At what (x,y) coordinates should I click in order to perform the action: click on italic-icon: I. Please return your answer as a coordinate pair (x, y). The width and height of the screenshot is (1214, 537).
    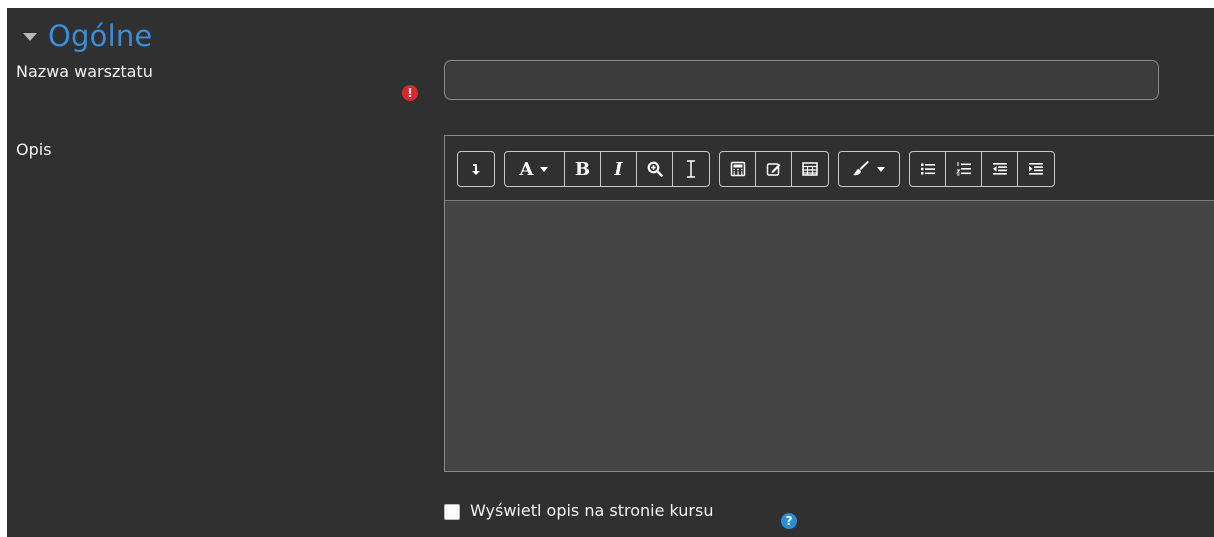
    Looking at the image, I should click on (618, 169).